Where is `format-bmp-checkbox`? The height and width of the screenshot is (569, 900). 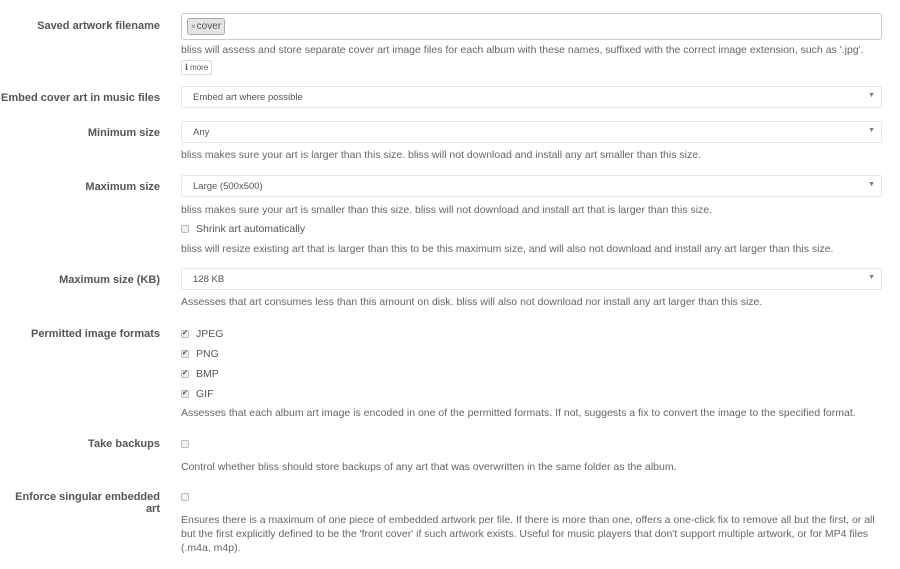 format-bmp-checkbox is located at coordinates (185, 373).